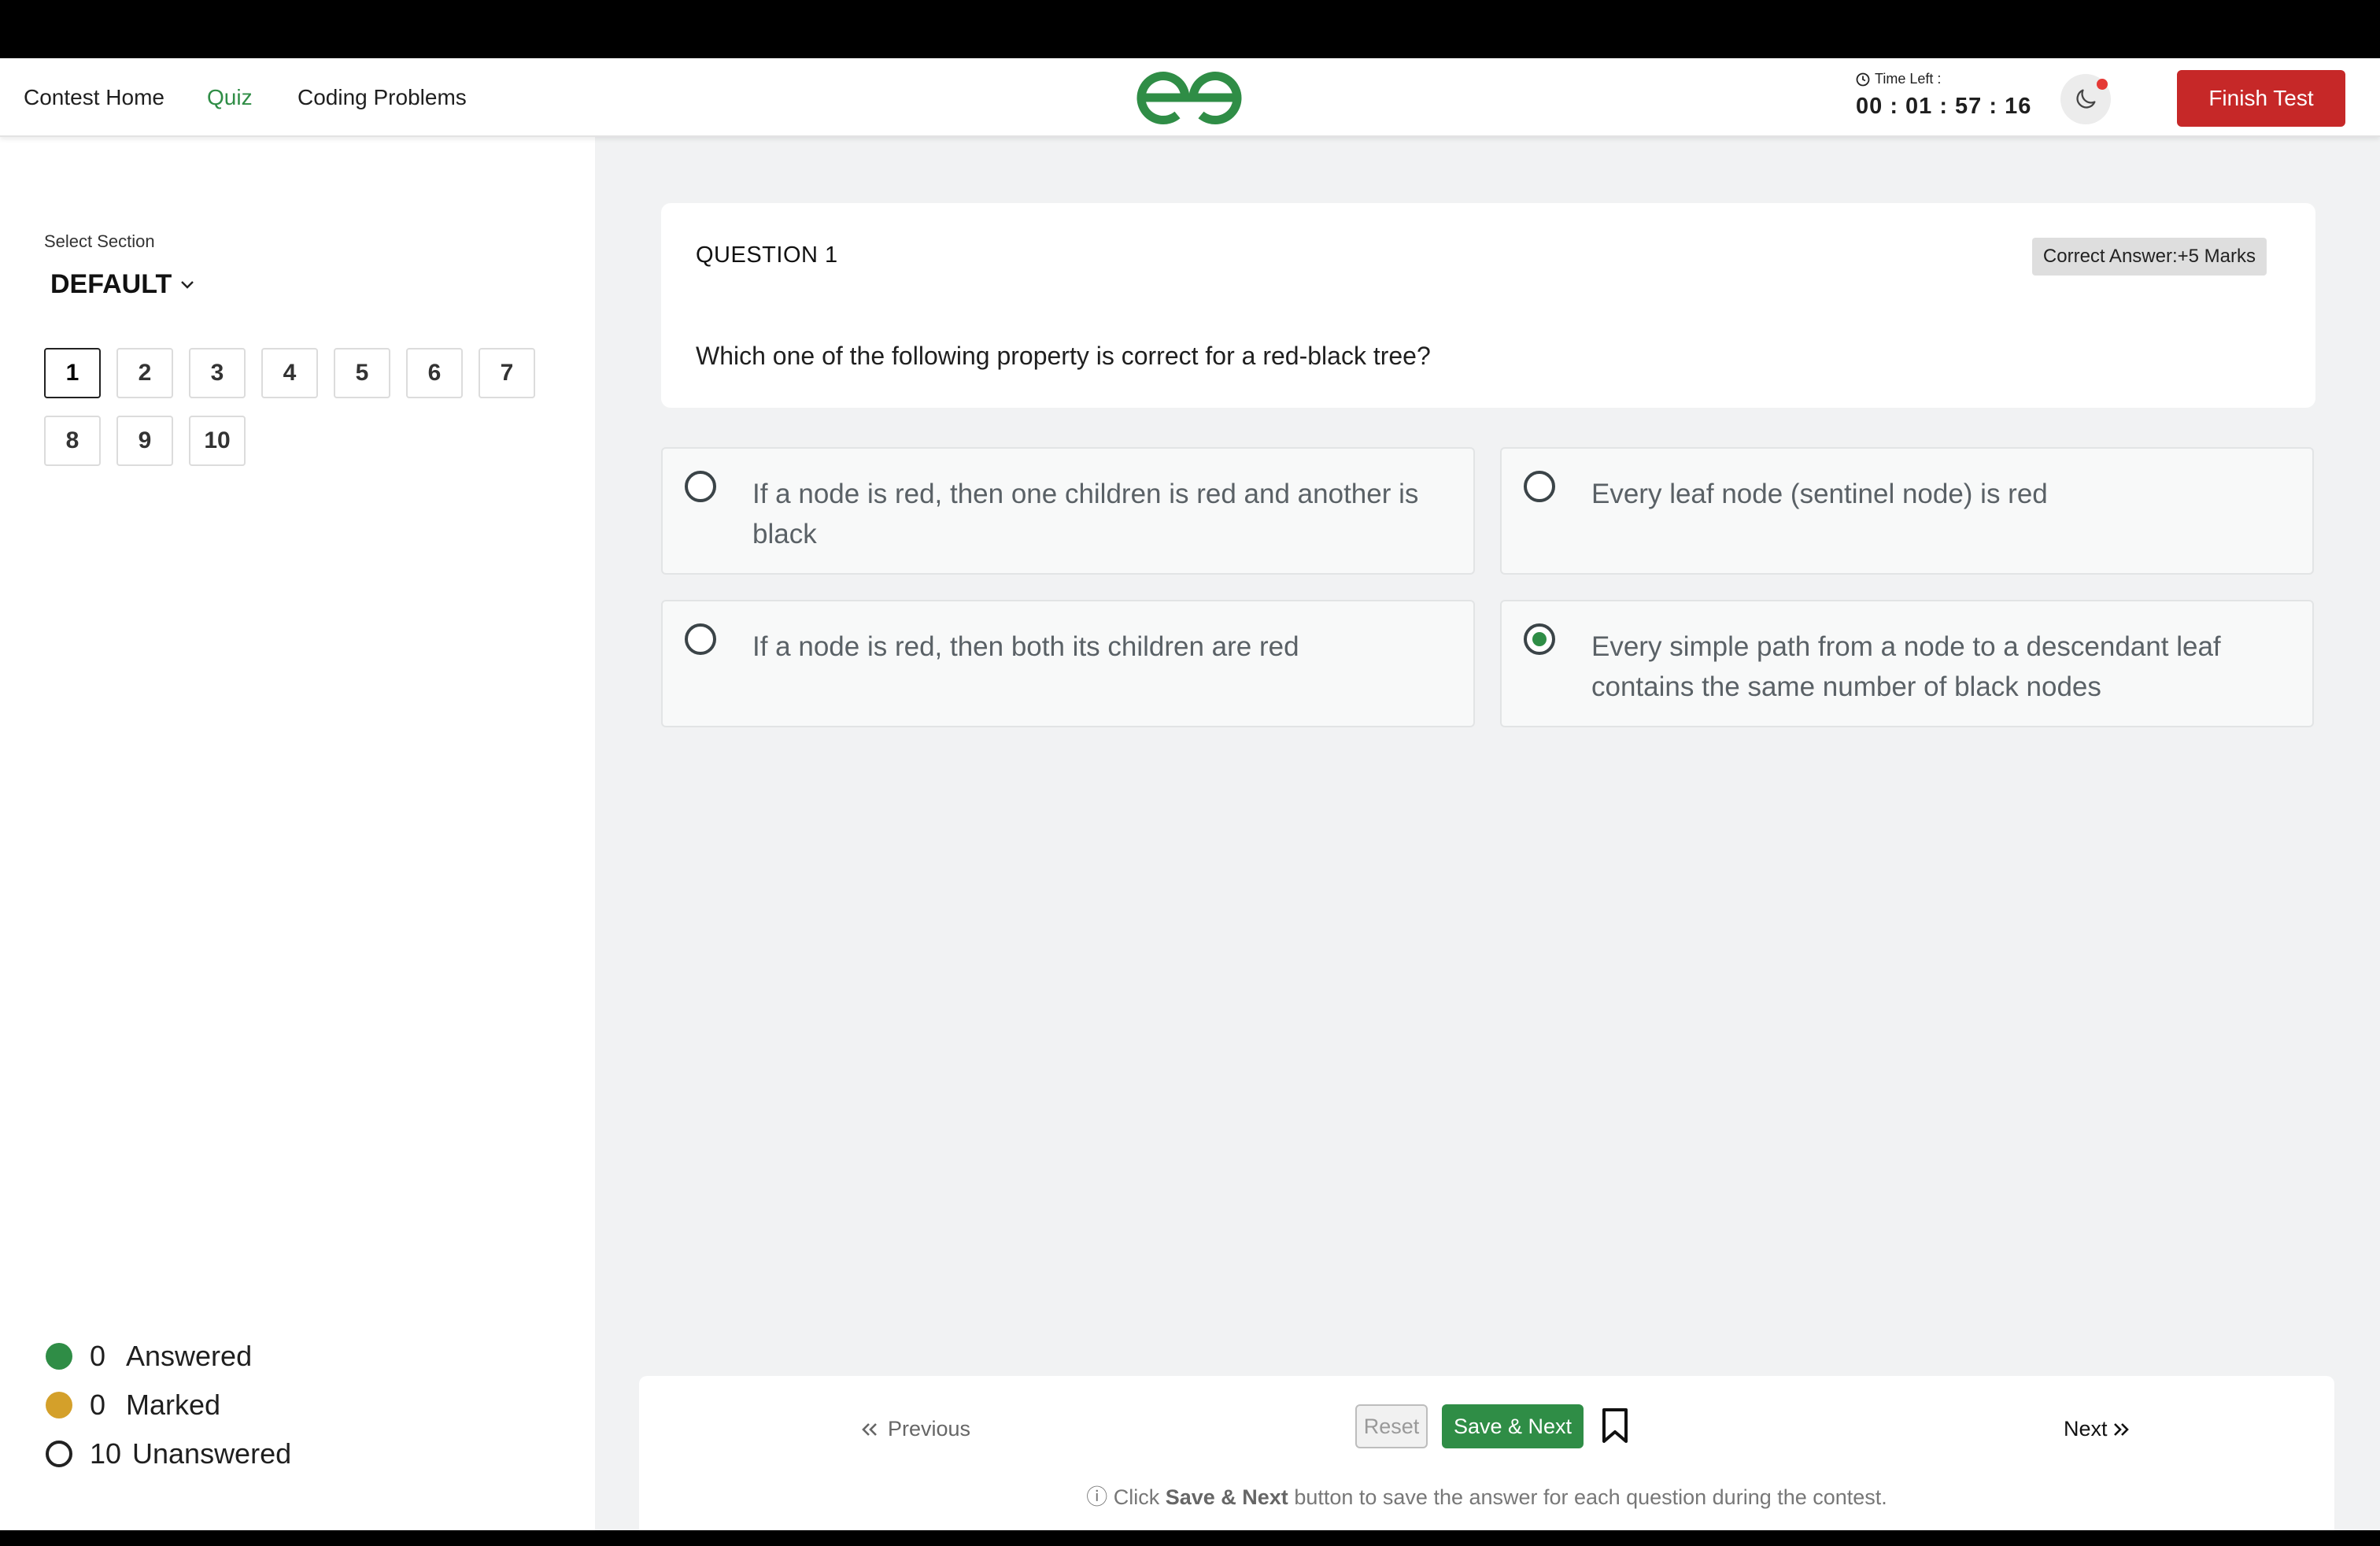  Describe the element at coordinates (1944, 106) in the screenshot. I see `time-left-value: 00 : 01 : 57 : 16` at that location.